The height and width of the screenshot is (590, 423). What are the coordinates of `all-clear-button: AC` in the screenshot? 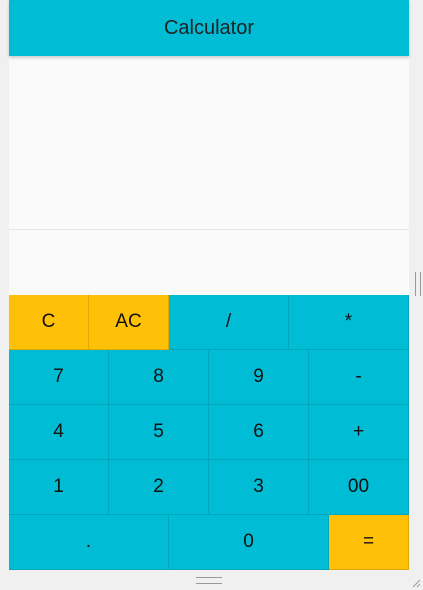 It's located at (129, 322).